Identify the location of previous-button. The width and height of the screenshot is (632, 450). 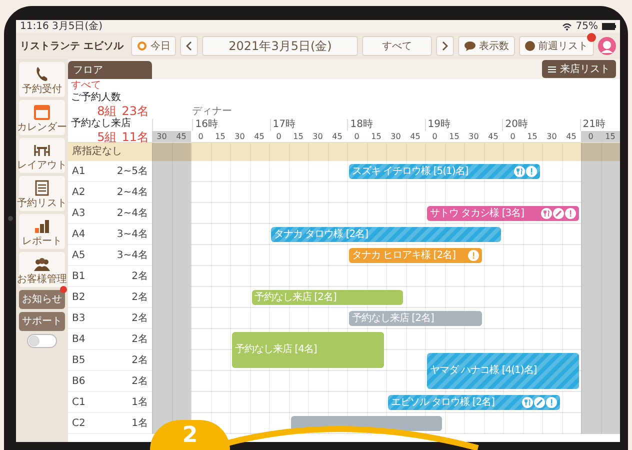
(189, 46).